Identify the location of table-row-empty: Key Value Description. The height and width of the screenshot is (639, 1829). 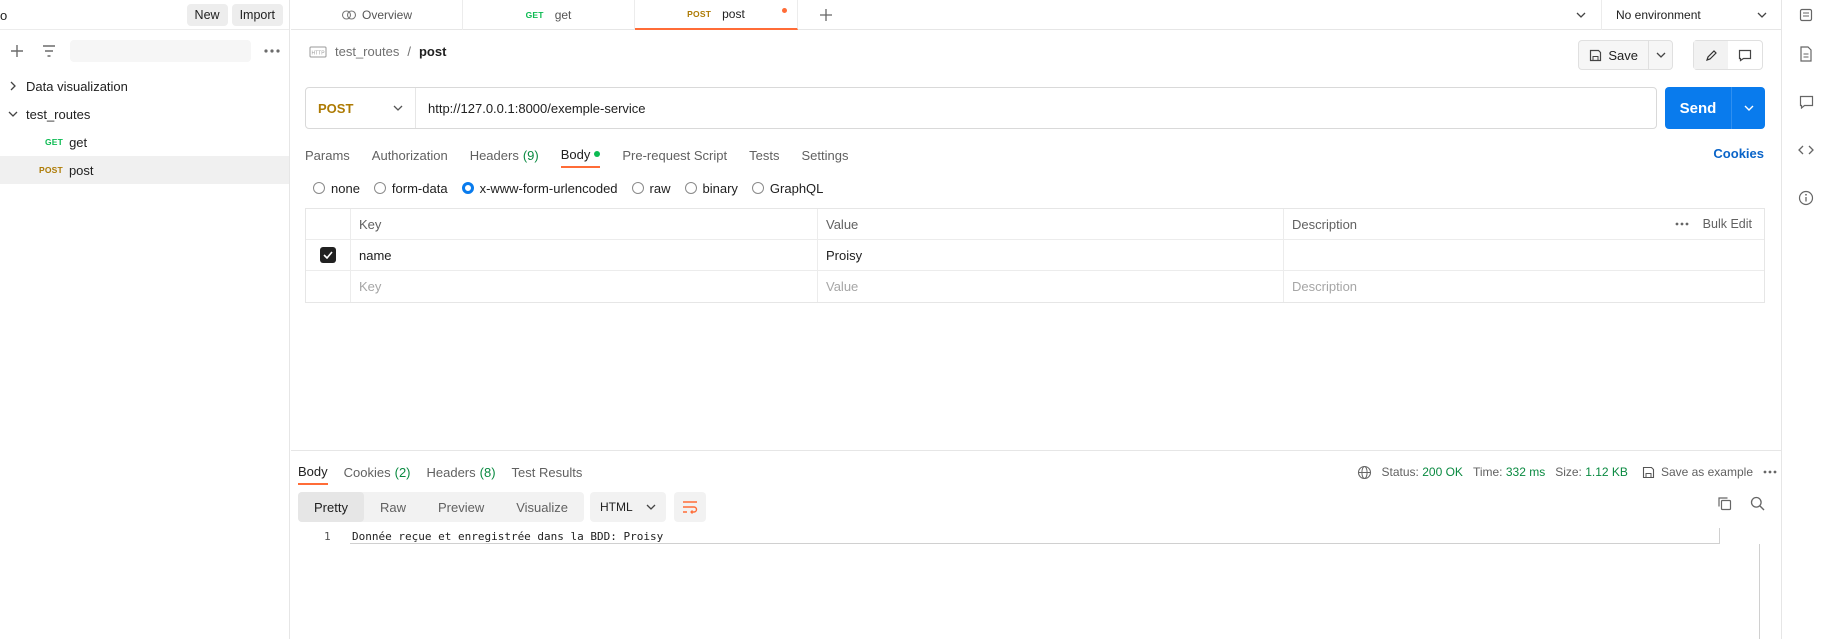
(1035, 286).